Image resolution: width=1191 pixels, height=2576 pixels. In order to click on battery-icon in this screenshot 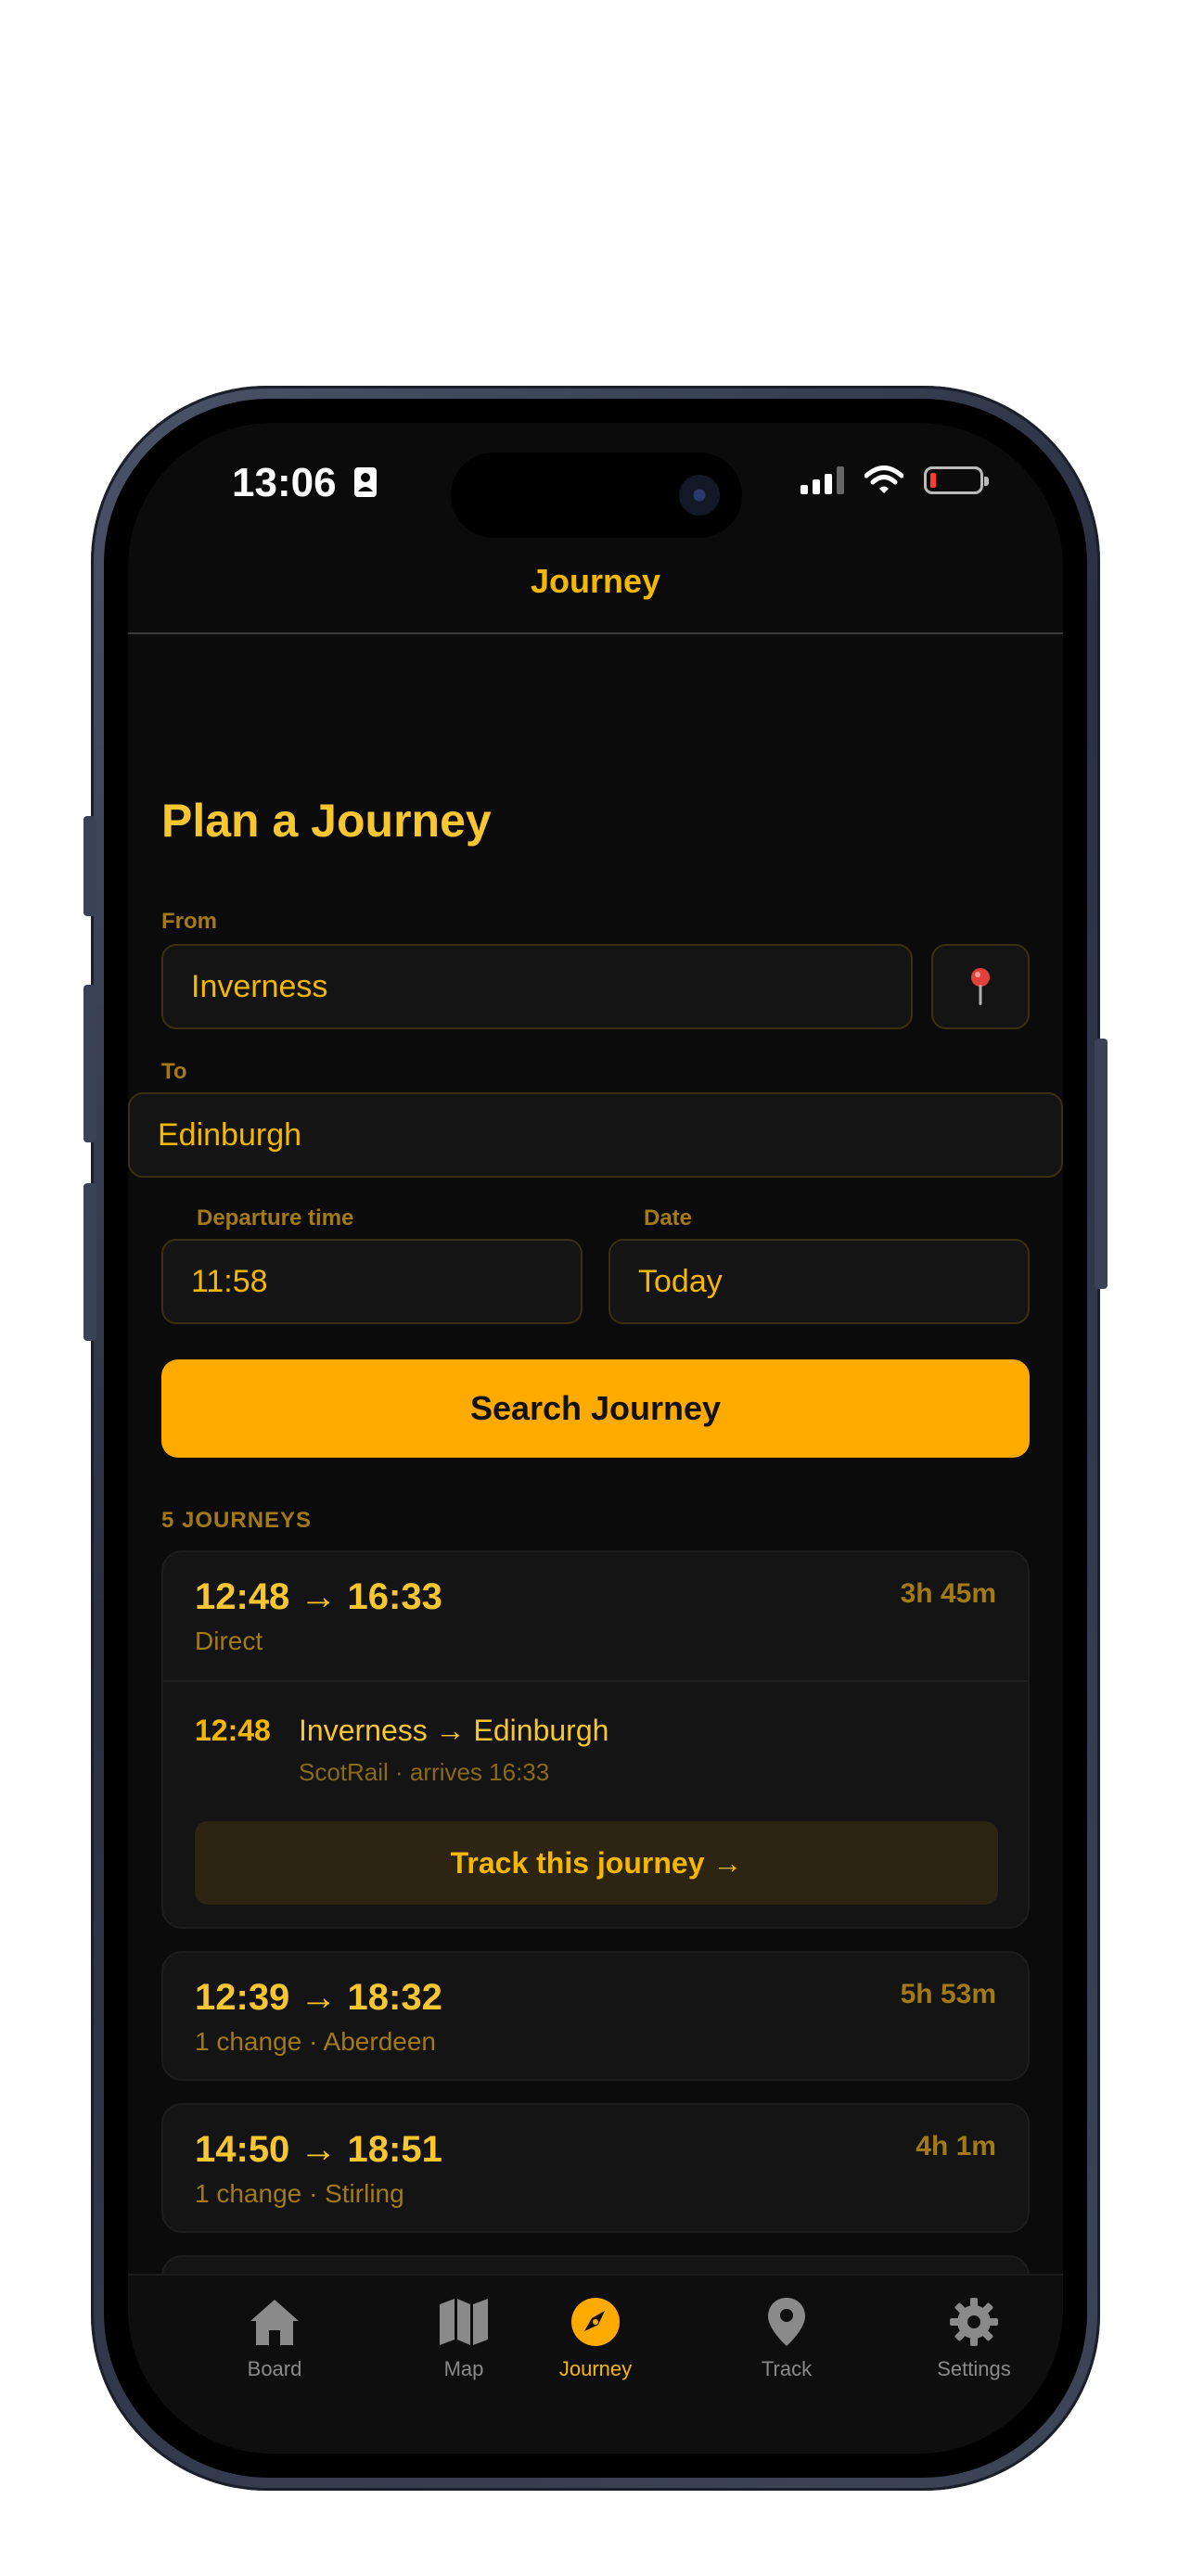, I will do `click(956, 480)`.